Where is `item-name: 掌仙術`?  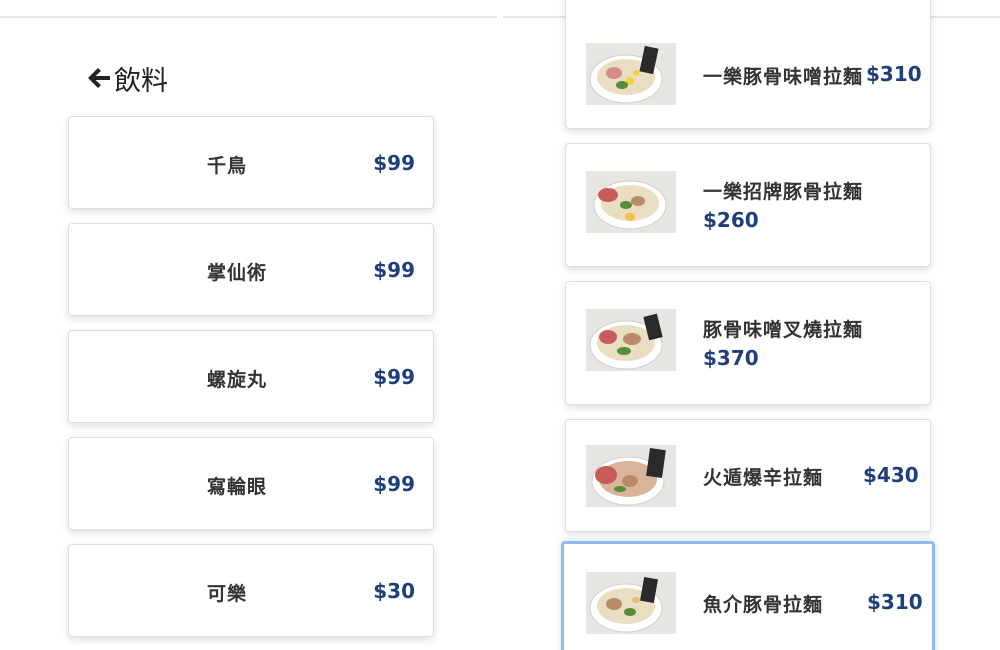 item-name: 掌仙術 is located at coordinates (237, 273).